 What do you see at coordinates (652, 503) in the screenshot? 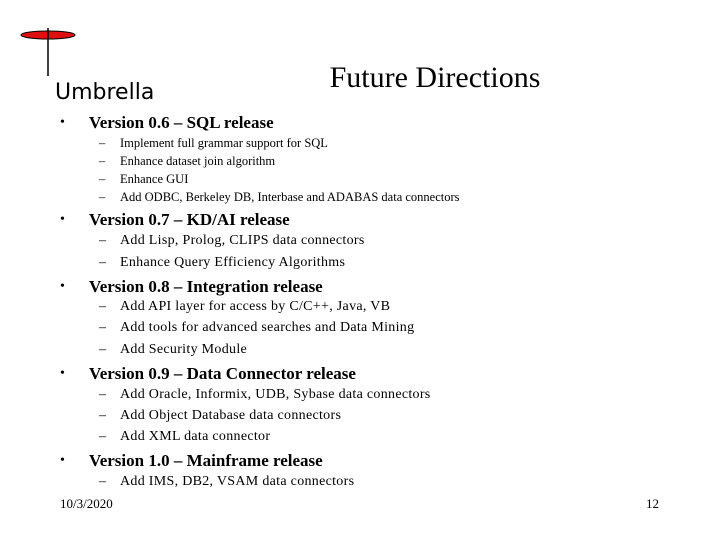
I see `slide-number: 12` at bounding box center [652, 503].